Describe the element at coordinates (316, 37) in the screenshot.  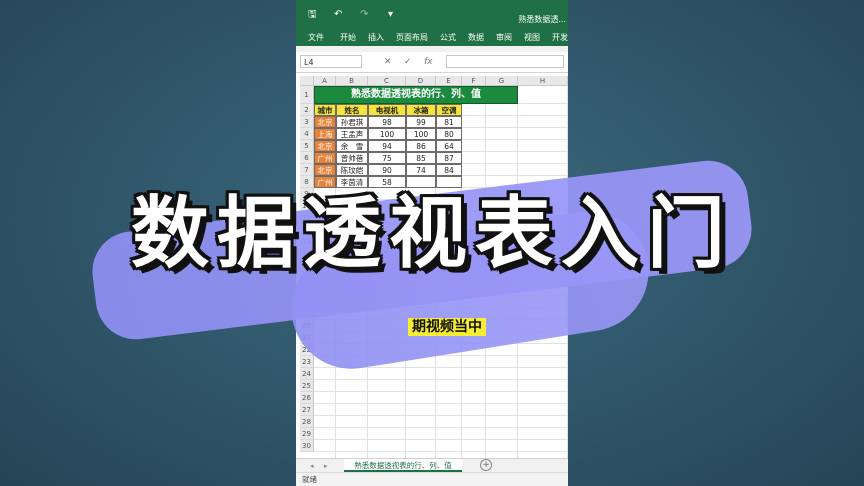
I see `tab-file: 文件` at that location.